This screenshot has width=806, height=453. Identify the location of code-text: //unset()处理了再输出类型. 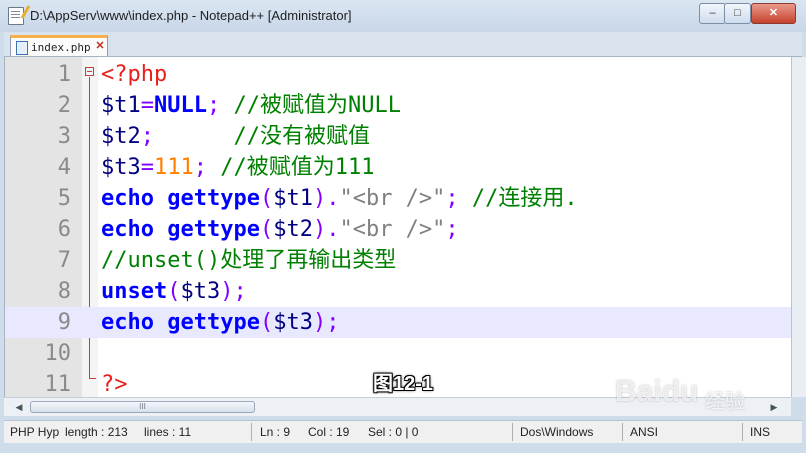
(248, 260).